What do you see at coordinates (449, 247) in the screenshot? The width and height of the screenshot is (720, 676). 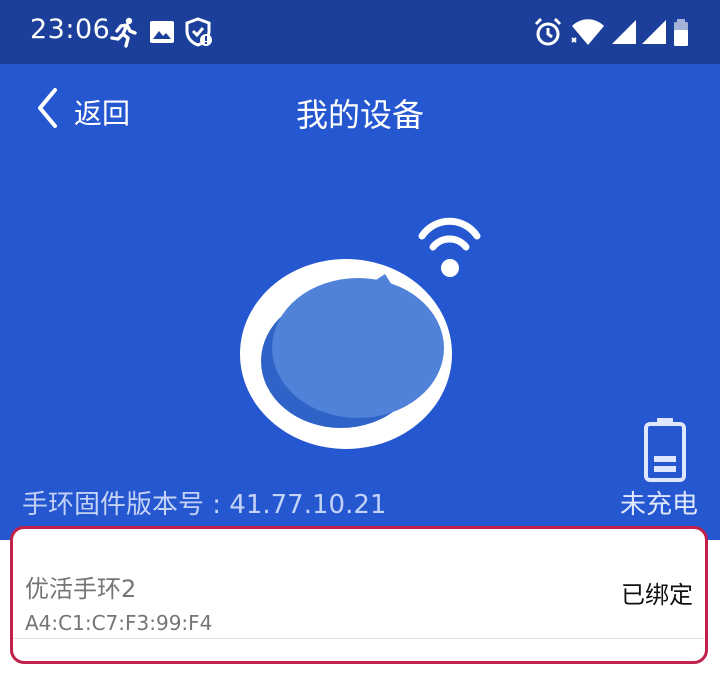 I see `wireless-signal-icon` at bounding box center [449, 247].